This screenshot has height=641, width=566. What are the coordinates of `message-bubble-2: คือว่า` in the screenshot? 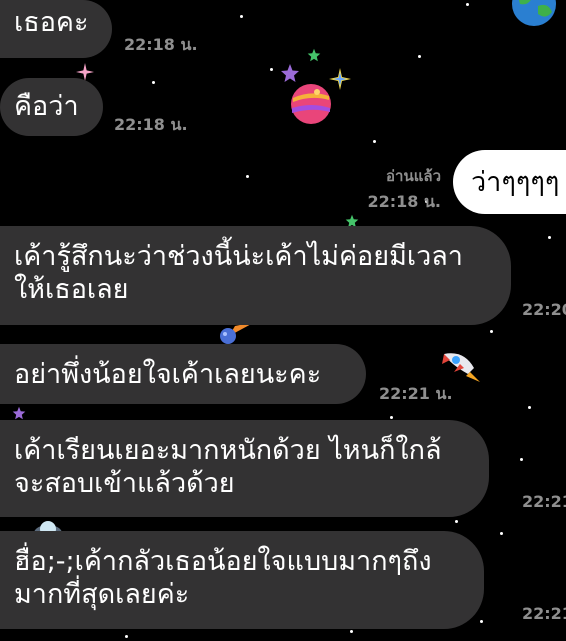 It's located at (51, 107).